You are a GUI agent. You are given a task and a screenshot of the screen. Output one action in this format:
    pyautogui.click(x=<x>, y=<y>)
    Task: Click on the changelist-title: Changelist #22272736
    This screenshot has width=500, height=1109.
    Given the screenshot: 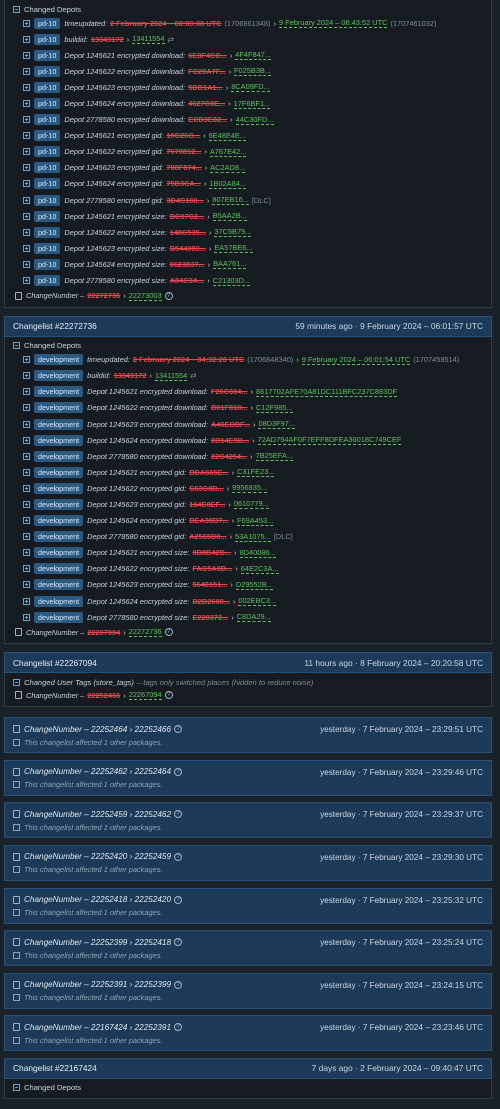 What is the action you would take?
    pyautogui.click(x=55, y=326)
    